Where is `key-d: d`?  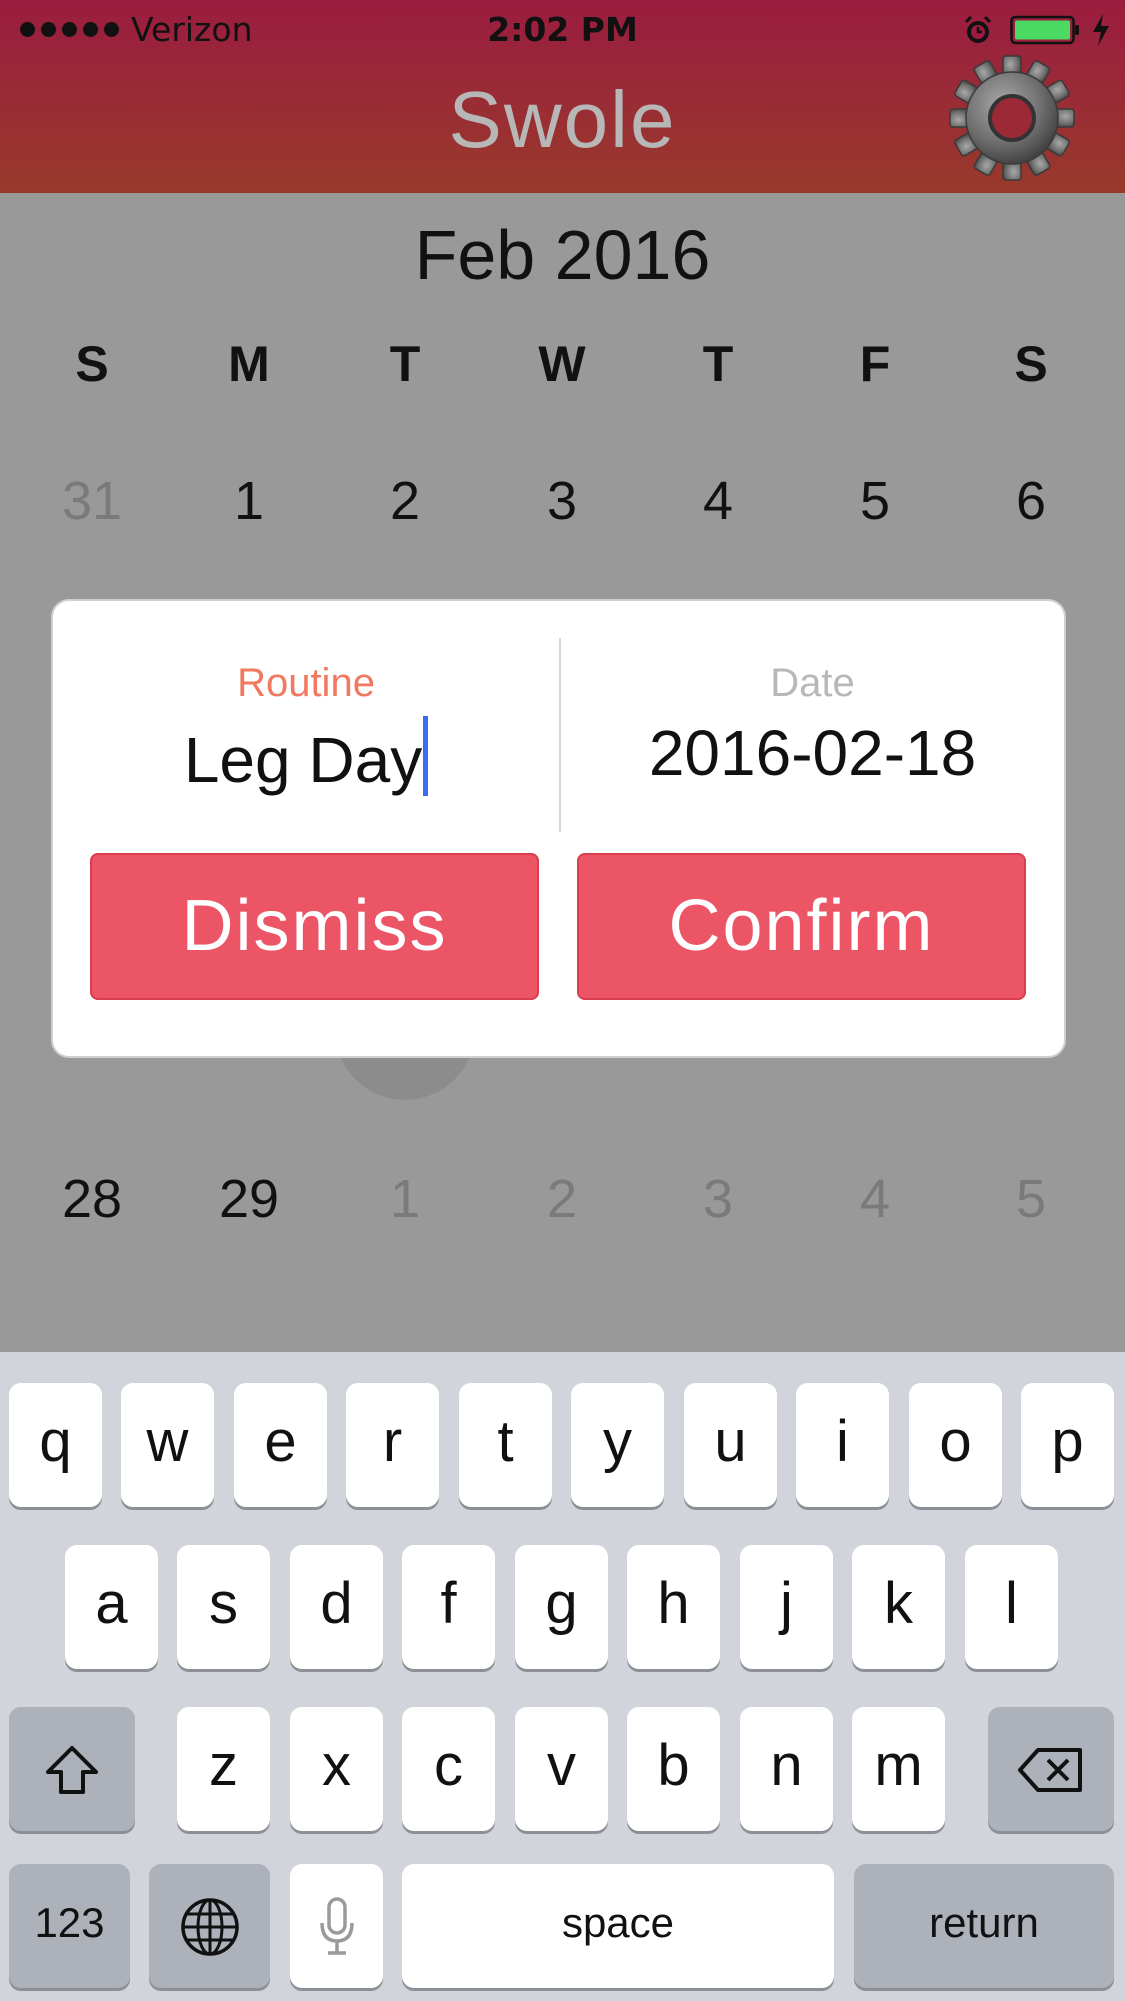 key-d: d is located at coordinates (336, 1607).